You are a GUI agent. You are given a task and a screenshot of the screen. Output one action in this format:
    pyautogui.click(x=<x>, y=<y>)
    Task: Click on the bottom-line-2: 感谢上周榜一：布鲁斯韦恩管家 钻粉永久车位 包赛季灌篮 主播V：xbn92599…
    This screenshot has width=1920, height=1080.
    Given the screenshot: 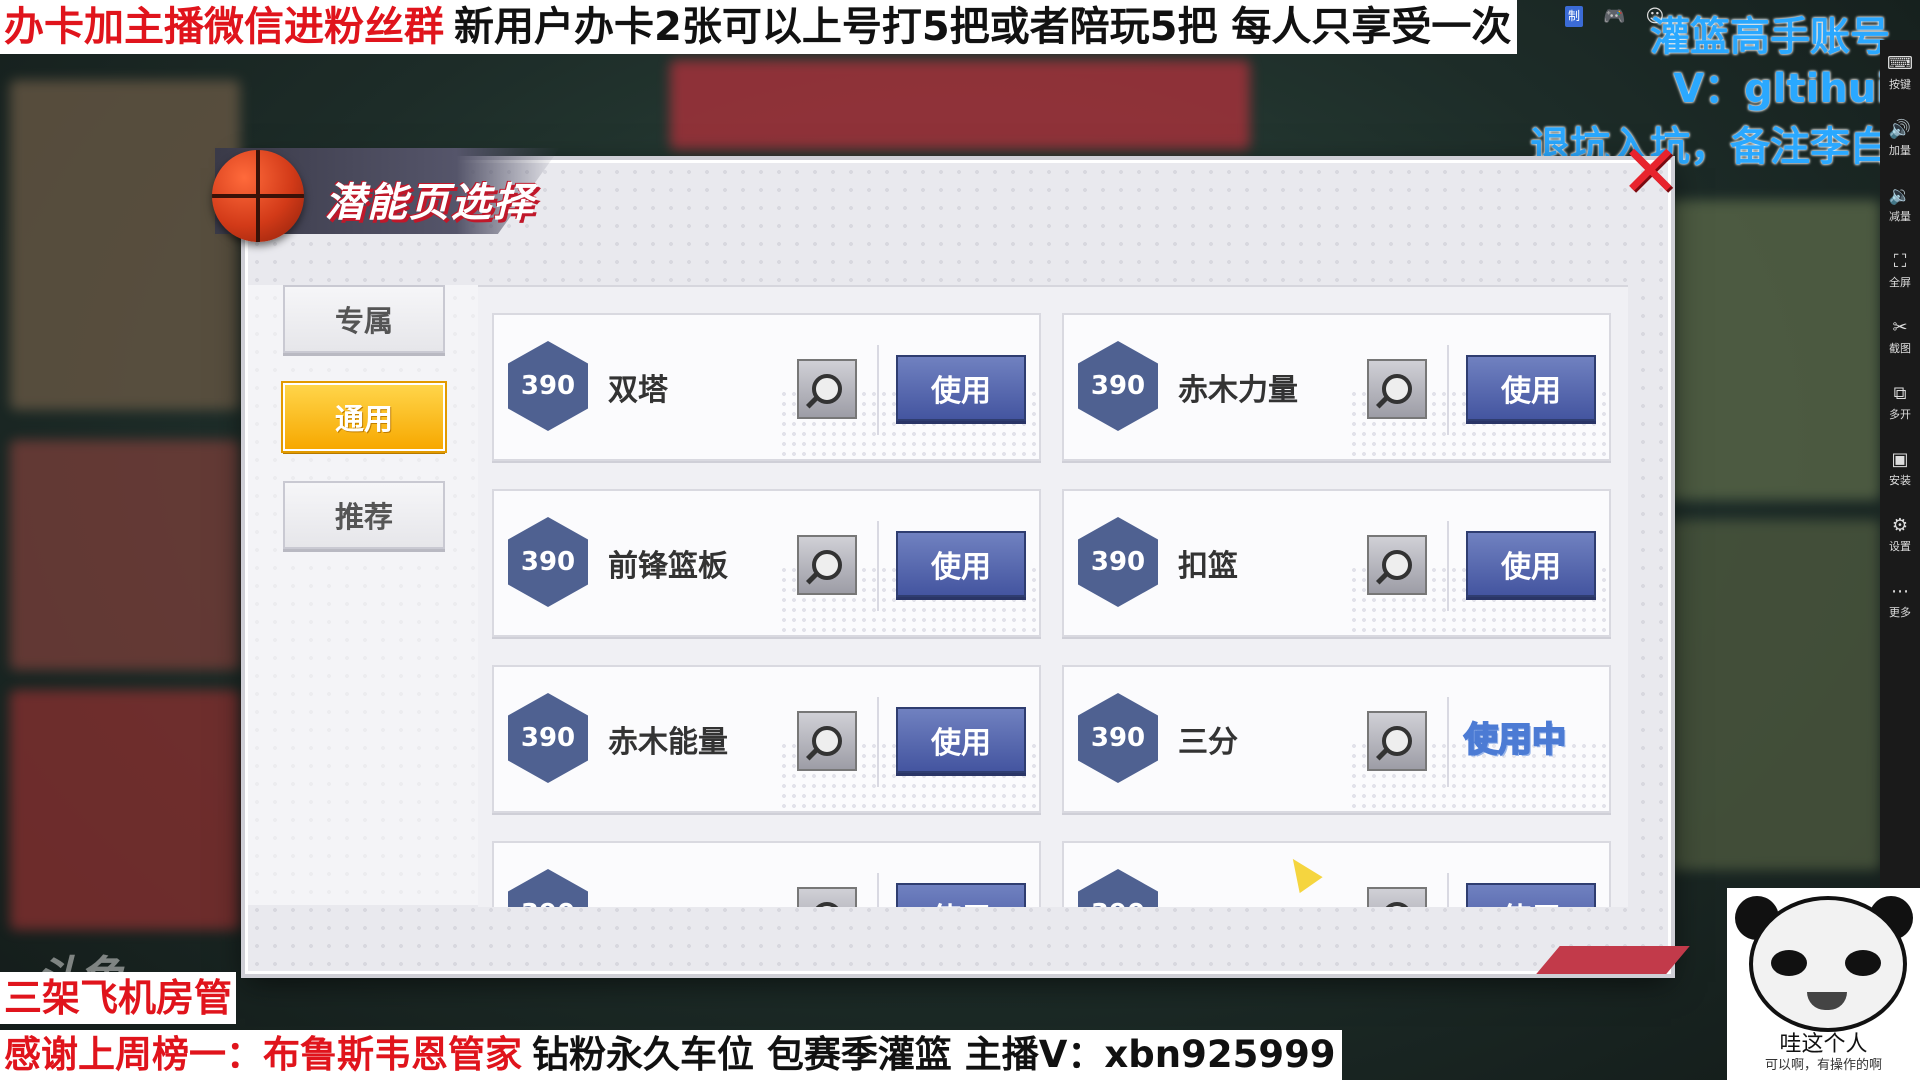 What is the action you would take?
    pyautogui.click(x=671, y=1055)
    